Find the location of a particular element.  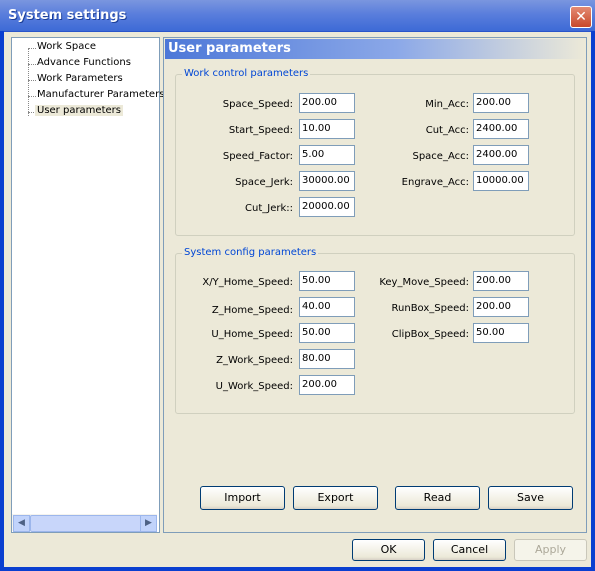

space-speed-input: 200.00 is located at coordinates (327, 103).